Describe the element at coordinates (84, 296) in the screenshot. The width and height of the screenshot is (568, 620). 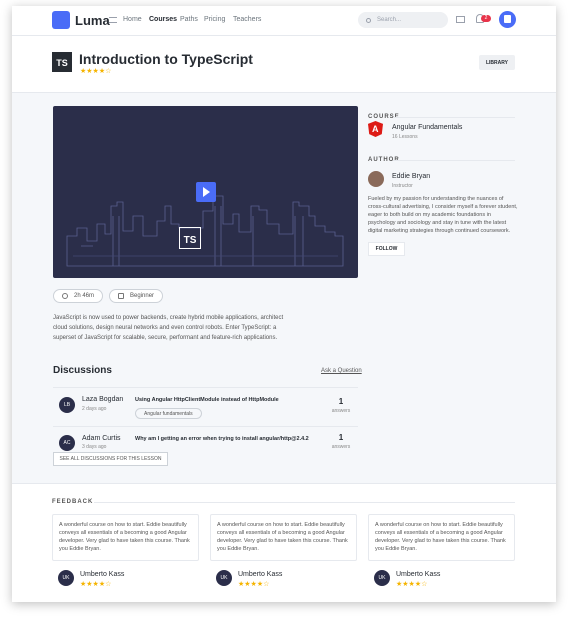
I see `duration-value: 2h 46m` at that location.